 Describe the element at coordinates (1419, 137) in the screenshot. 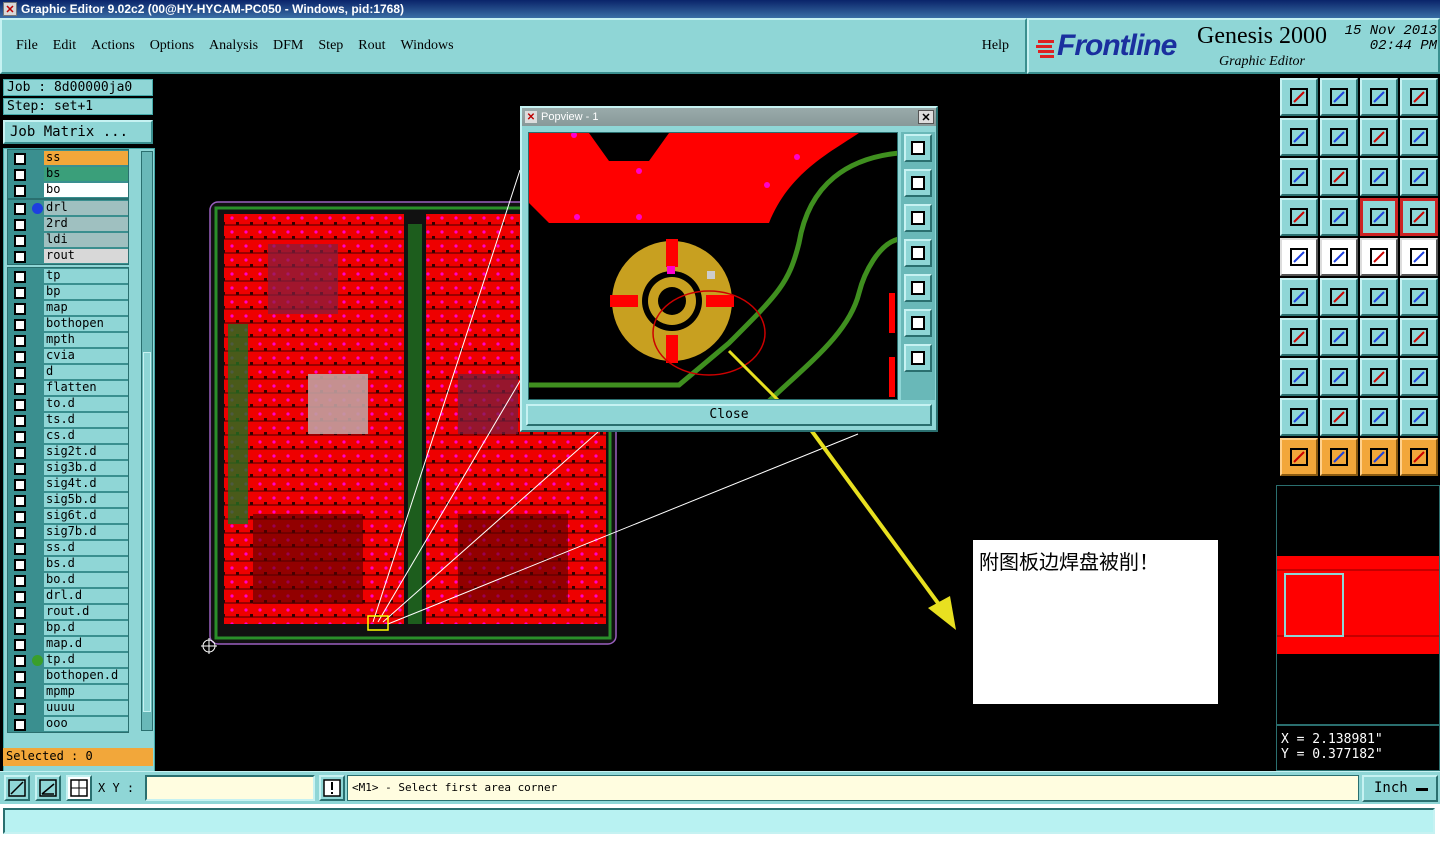

I see `mirror-button` at that location.